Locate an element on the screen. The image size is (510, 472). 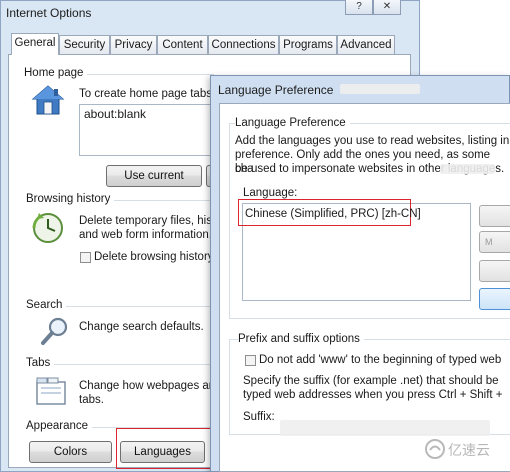
language-list-label: Language: is located at coordinates (270, 193).